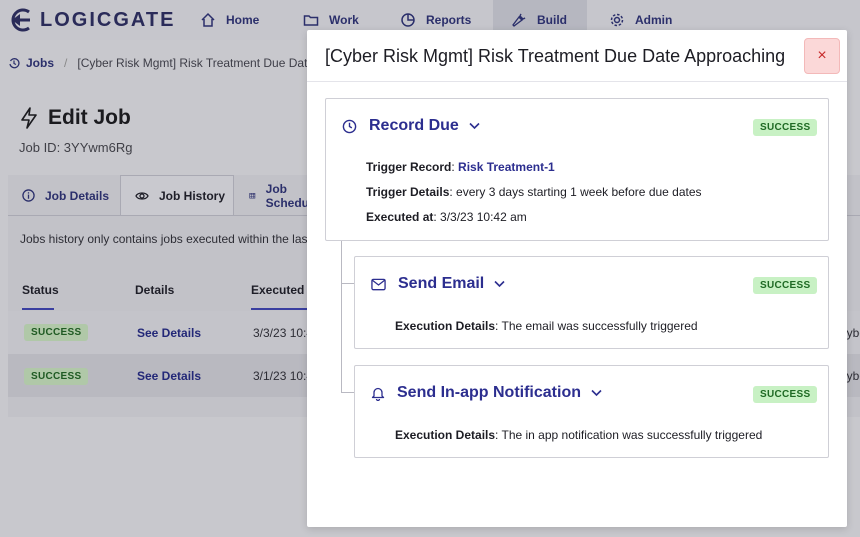  Describe the element at coordinates (378, 284) in the screenshot. I see `envelope-icon` at that location.